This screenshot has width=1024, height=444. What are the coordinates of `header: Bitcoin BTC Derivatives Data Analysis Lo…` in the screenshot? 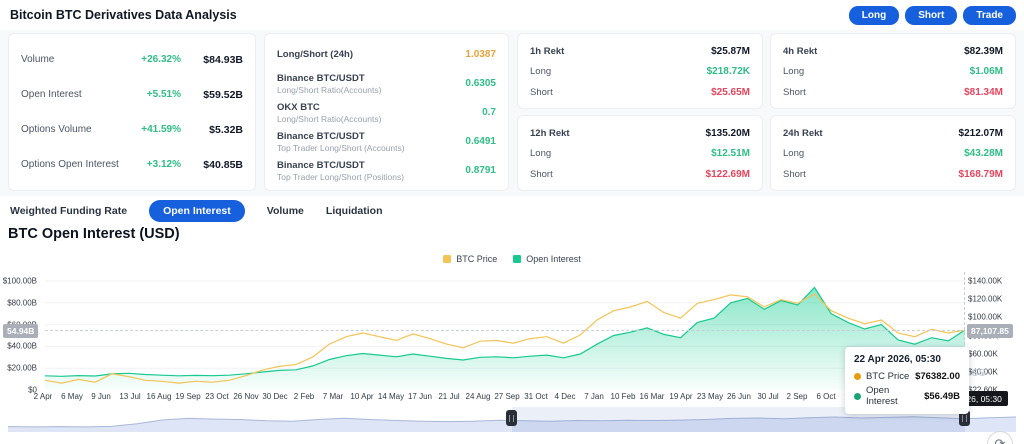 It's located at (512, 15).